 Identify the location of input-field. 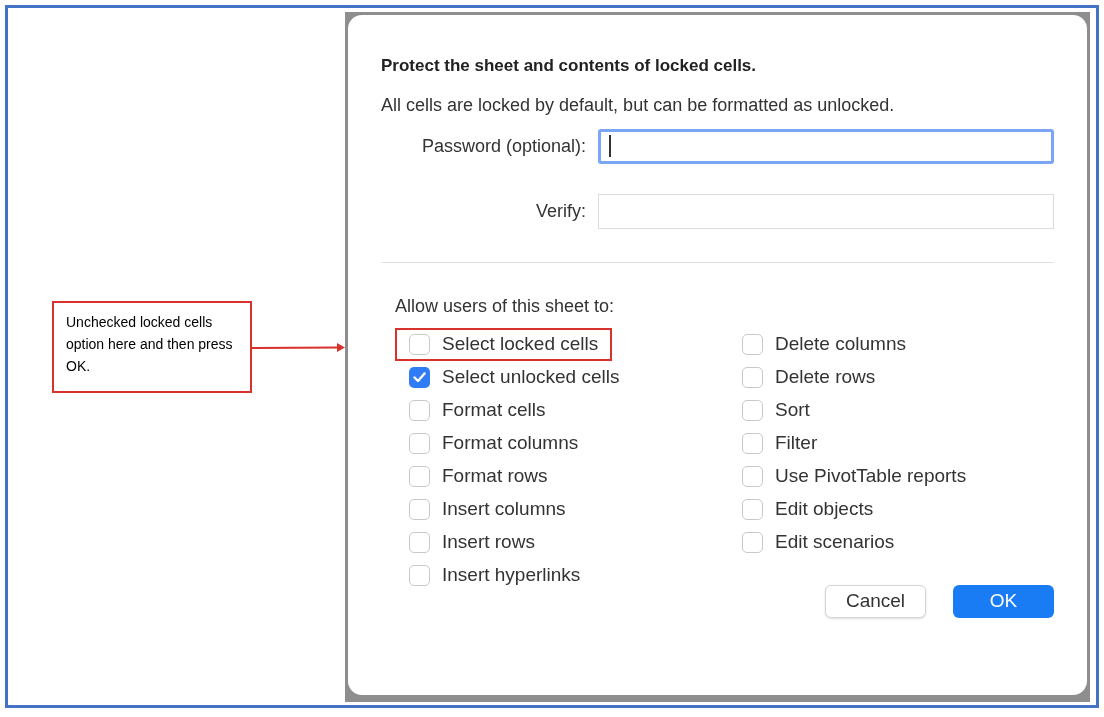
(826, 146).